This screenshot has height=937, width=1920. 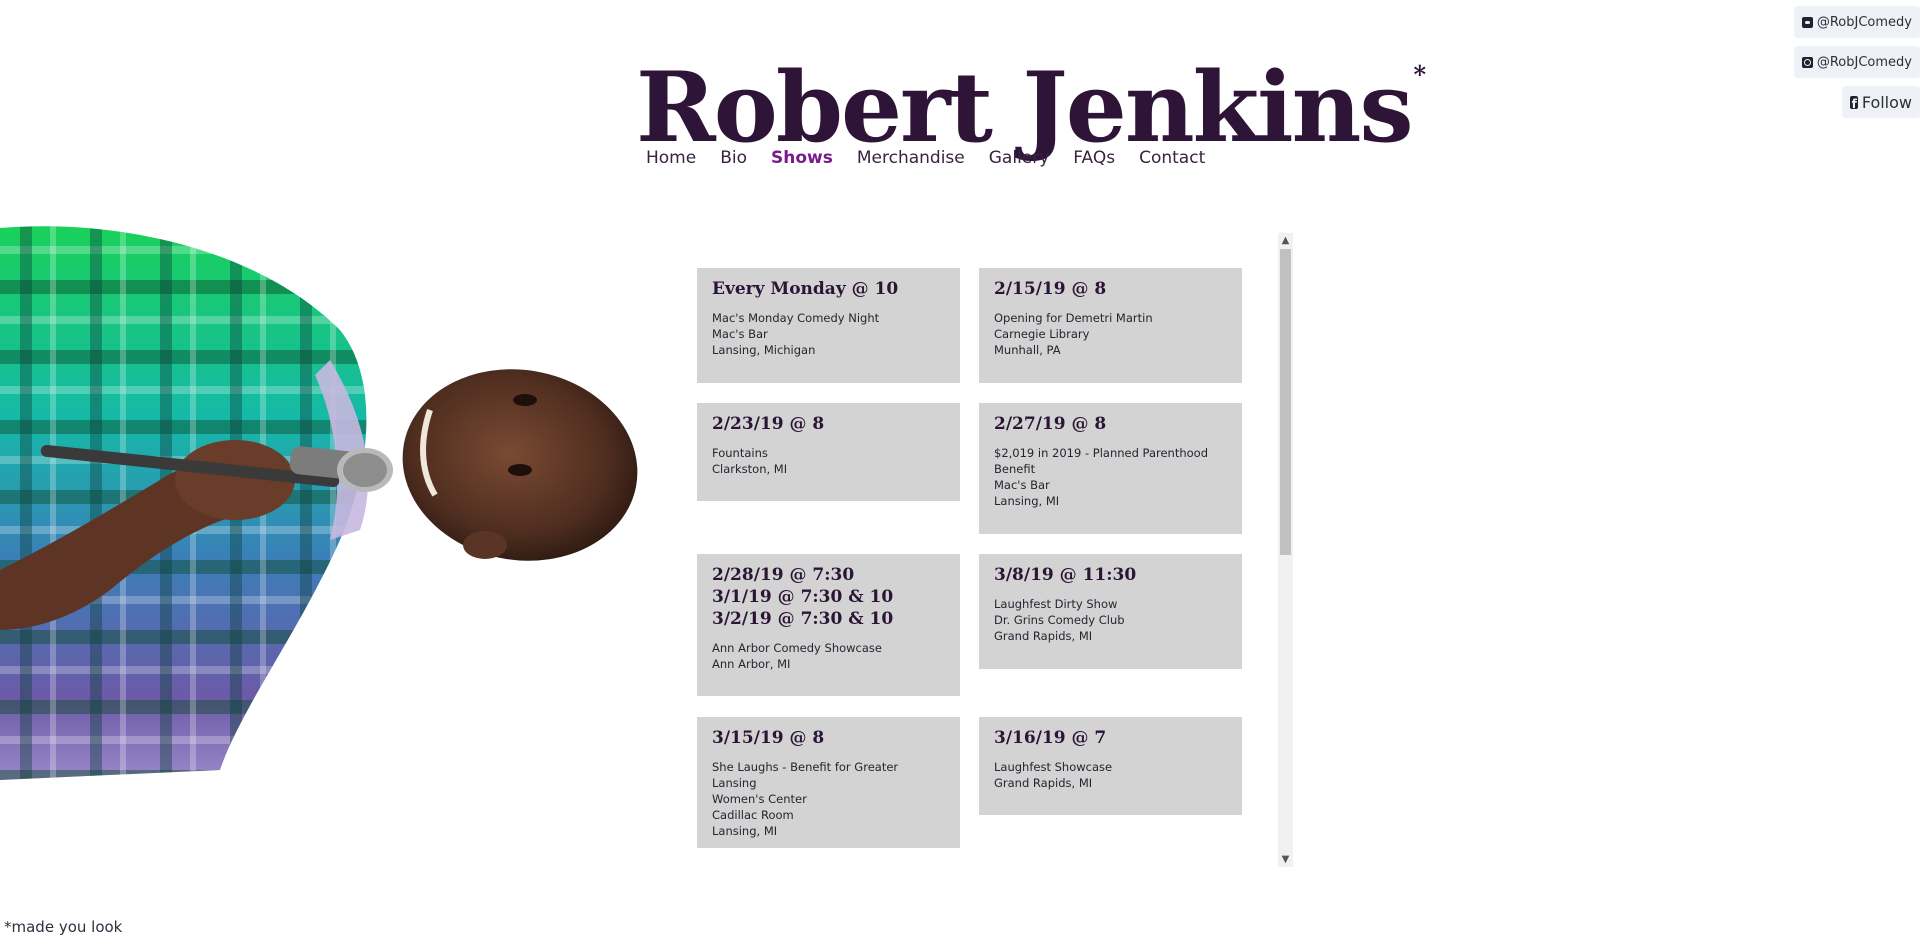 What do you see at coordinates (805, 289) in the screenshot?
I see `show-date: Every Monday @ 10` at bounding box center [805, 289].